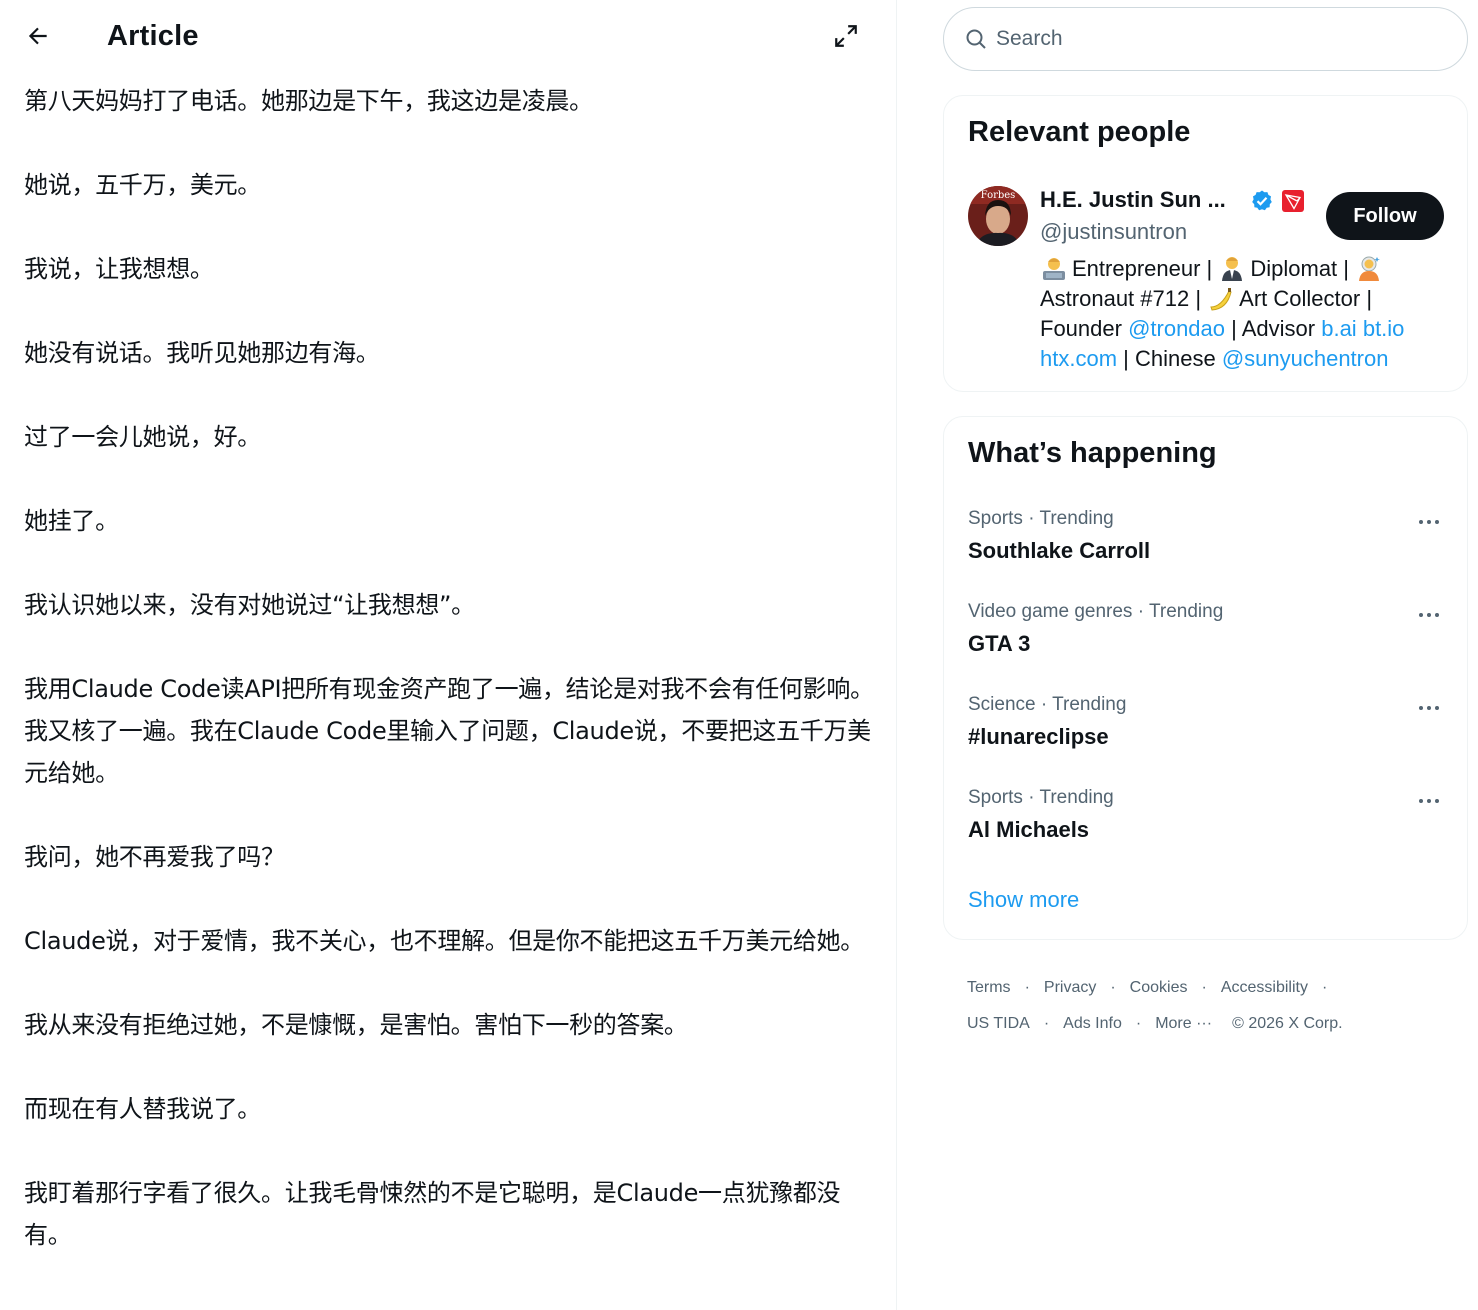 This screenshot has height=1310, width=1478. Describe the element at coordinates (1114, 231) in the screenshot. I see `person-handle: @justinsuntron` at that location.